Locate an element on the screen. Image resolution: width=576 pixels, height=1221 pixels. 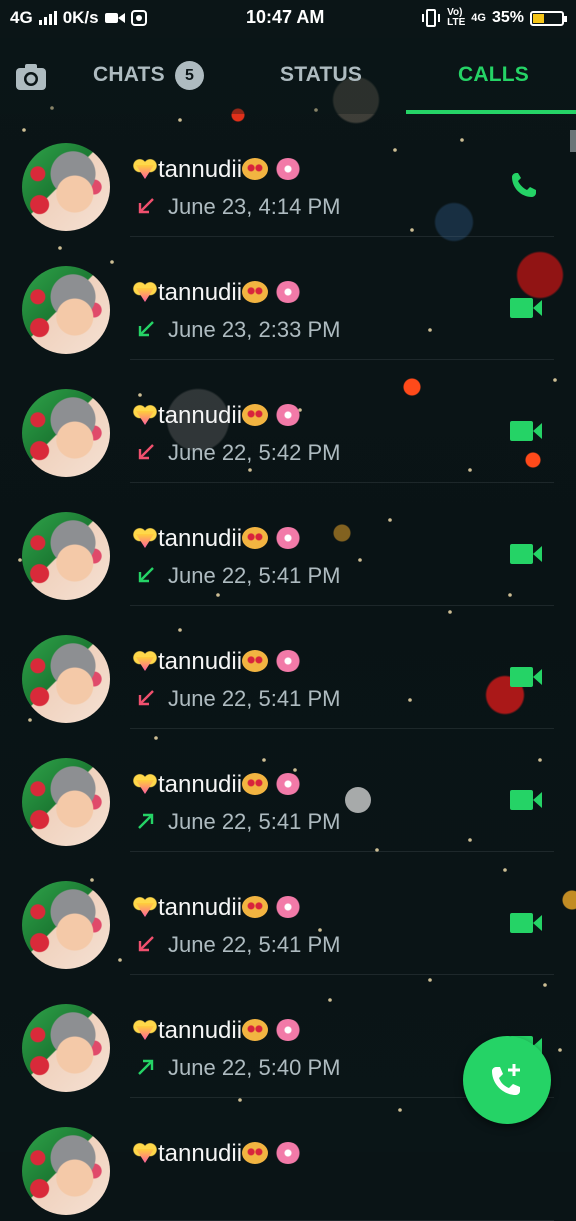
volte-bottom: LTE is located at coordinates (456, 22).